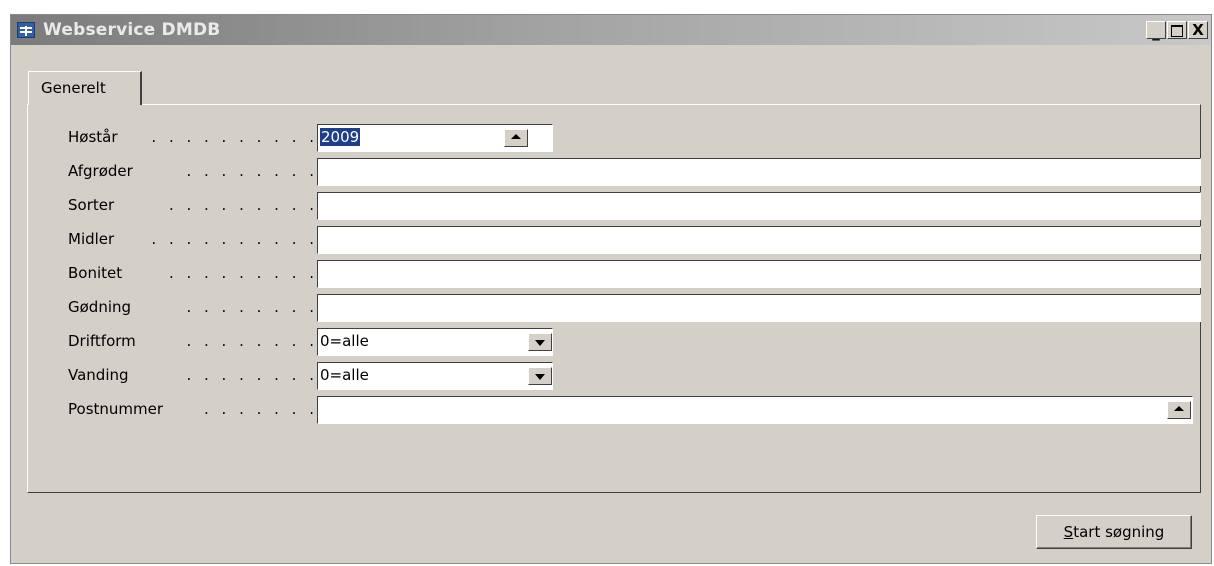 This screenshot has height=566, width=1214. I want to click on hostaar-value: 2009, so click(340, 137).